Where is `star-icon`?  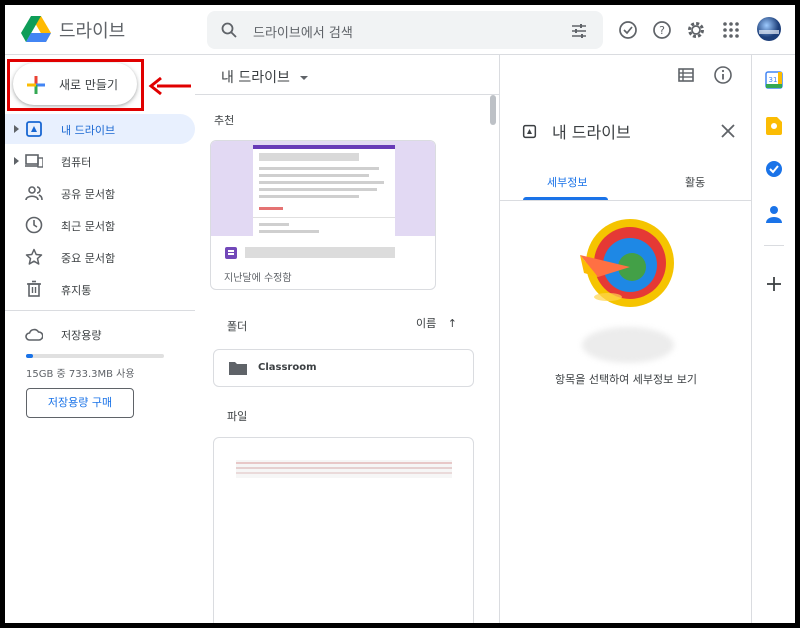 star-icon is located at coordinates (34, 256).